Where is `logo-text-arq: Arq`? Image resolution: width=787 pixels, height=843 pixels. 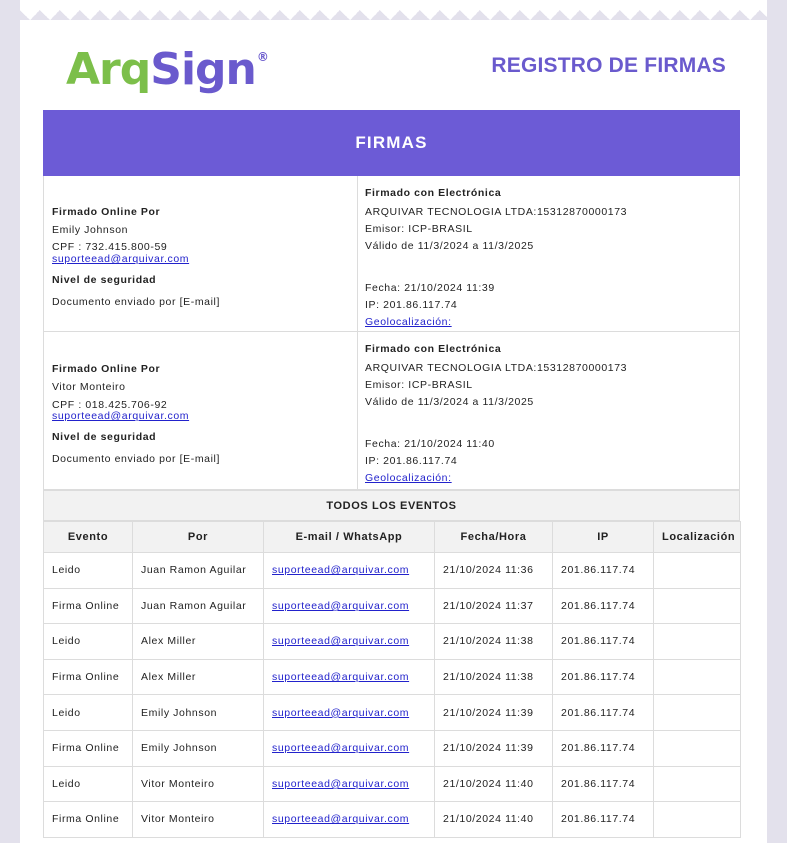 logo-text-arq: Arq is located at coordinates (108, 69).